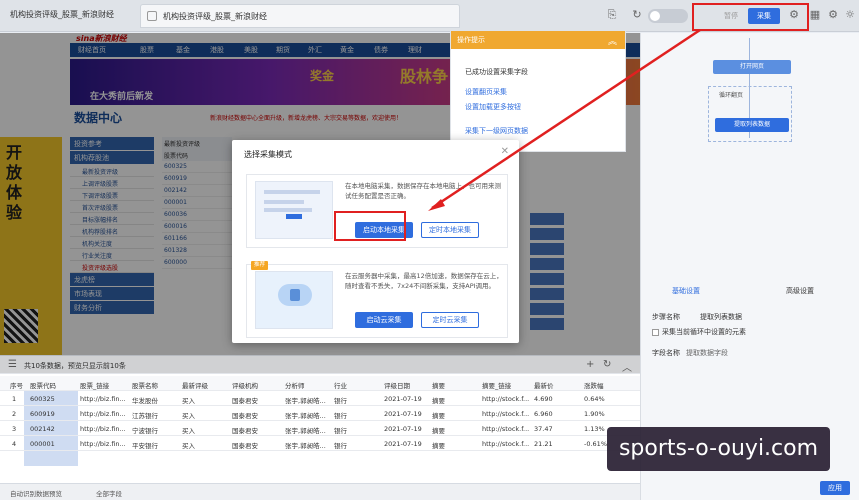 The image size is (859, 500). I want to click on col-header: 最新价, so click(544, 385).